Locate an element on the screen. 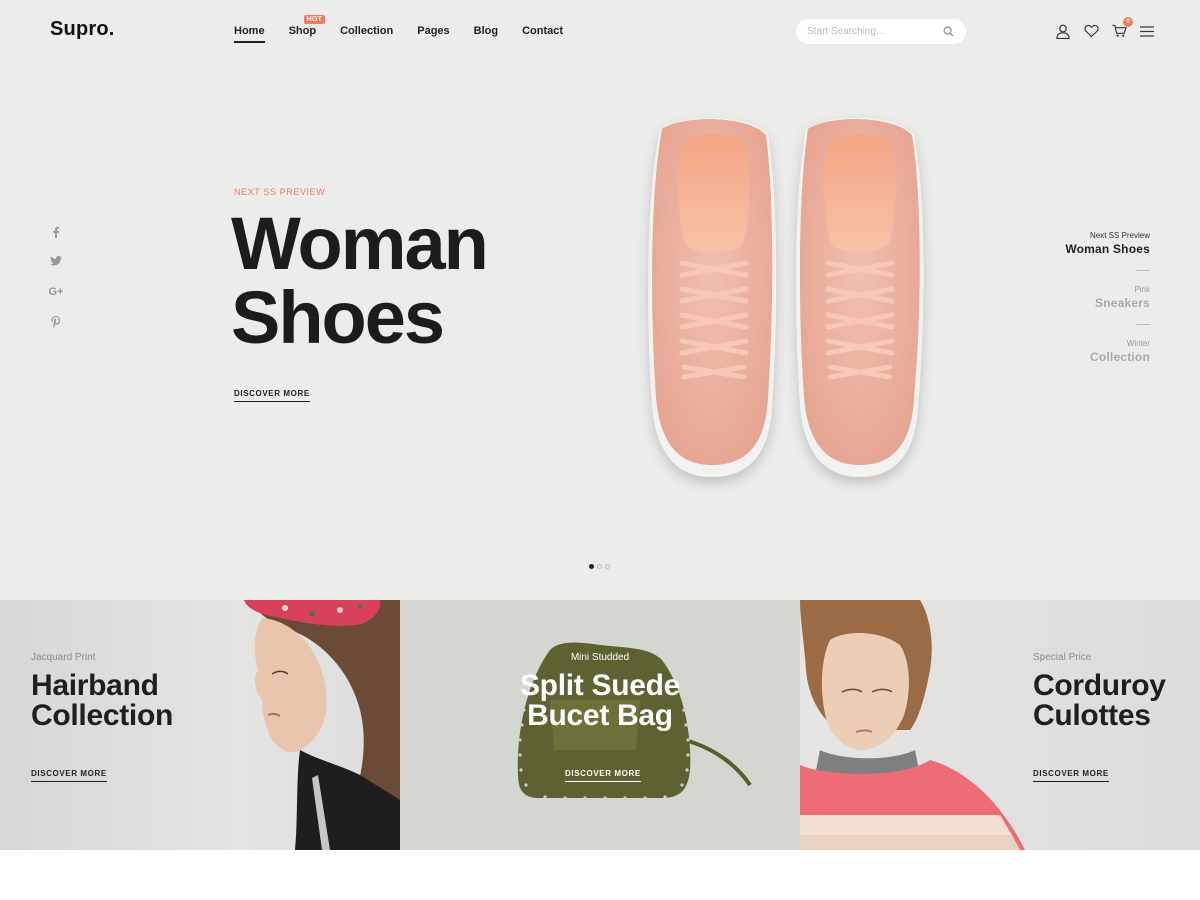 The height and width of the screenshot is (900, 1200). nav-shop-label: Shop is located at coordinates (302, 31).